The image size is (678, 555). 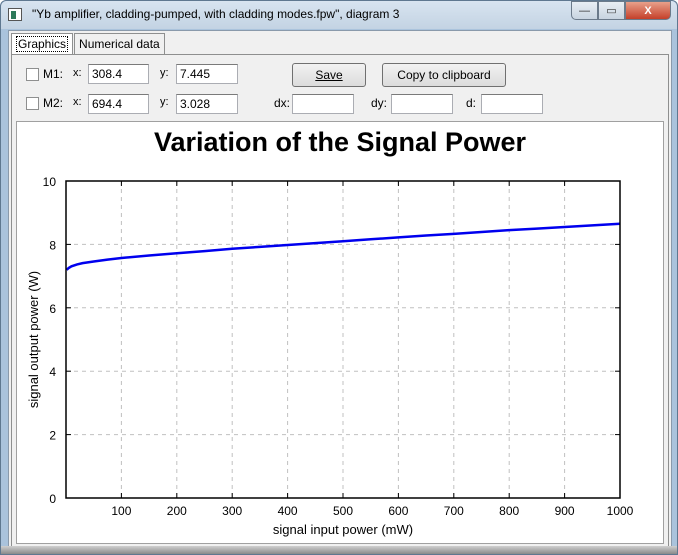 What do you see at coordinates (565, 511) in the screenshot?
I see `x-tick-label: 900` at bounding box center [565, 511].